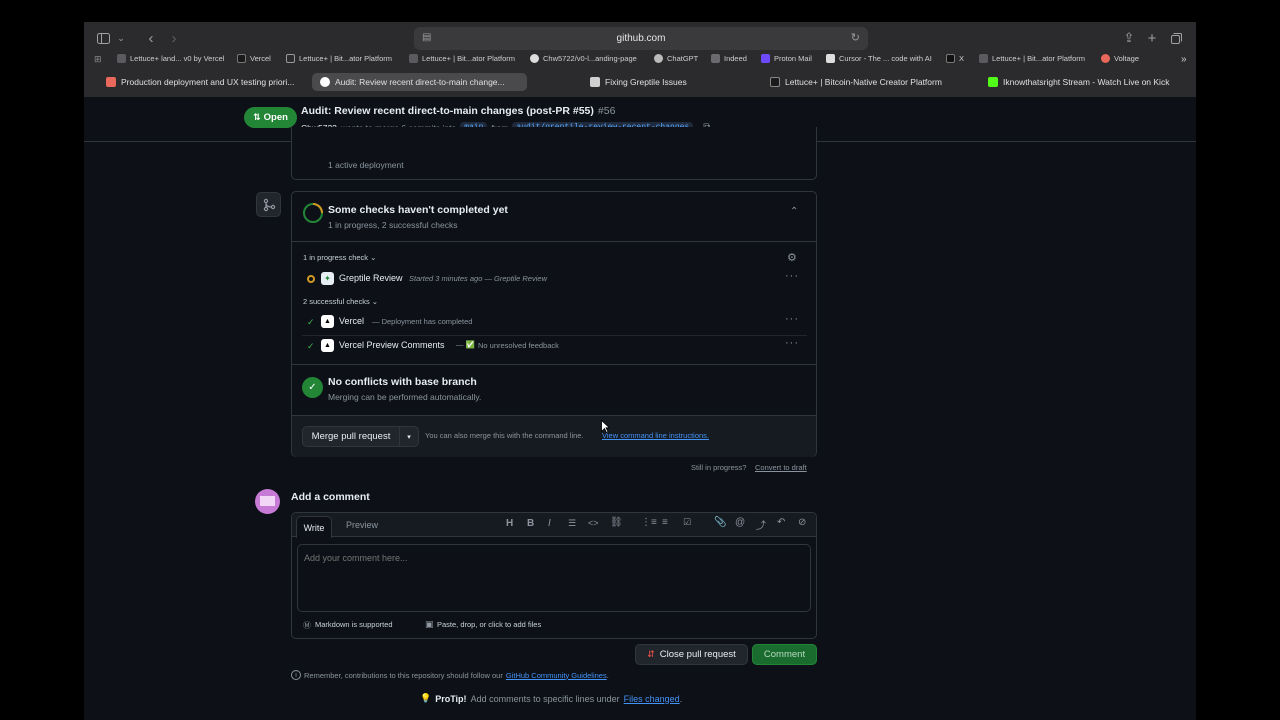  Describe the element at coordinates (478, 278) in the screenshot. I see `check-detail: Started 3 minutes ago — Greptile Review` at that location.